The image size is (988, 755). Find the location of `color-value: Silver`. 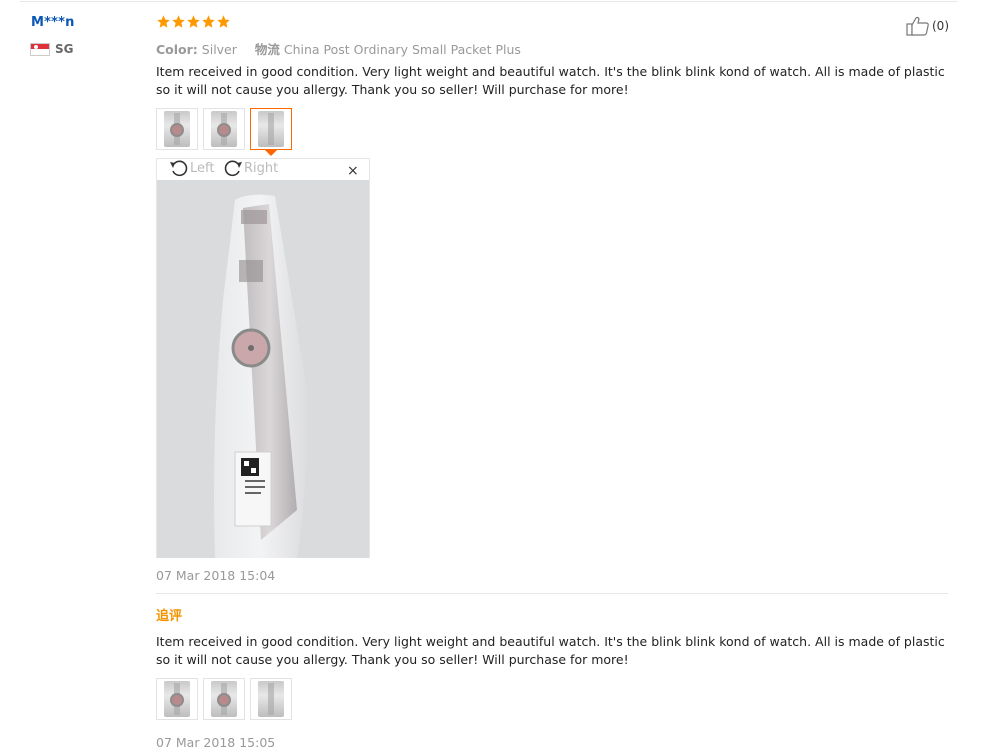

color-value: Silver is located at coordinates (219, 49).